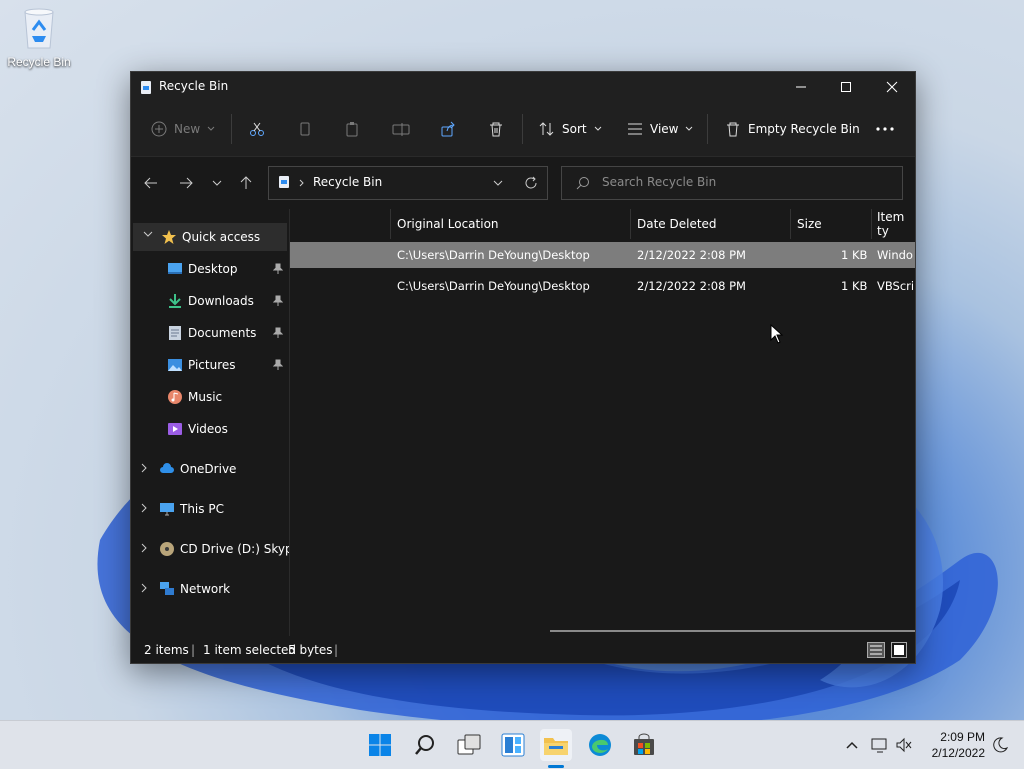 The width and height of the screenshot is (1024, 769). What do you see at coordinates (546, 129) in the screenshot?
I see `sort-icon` at bounding box center [546, 129].